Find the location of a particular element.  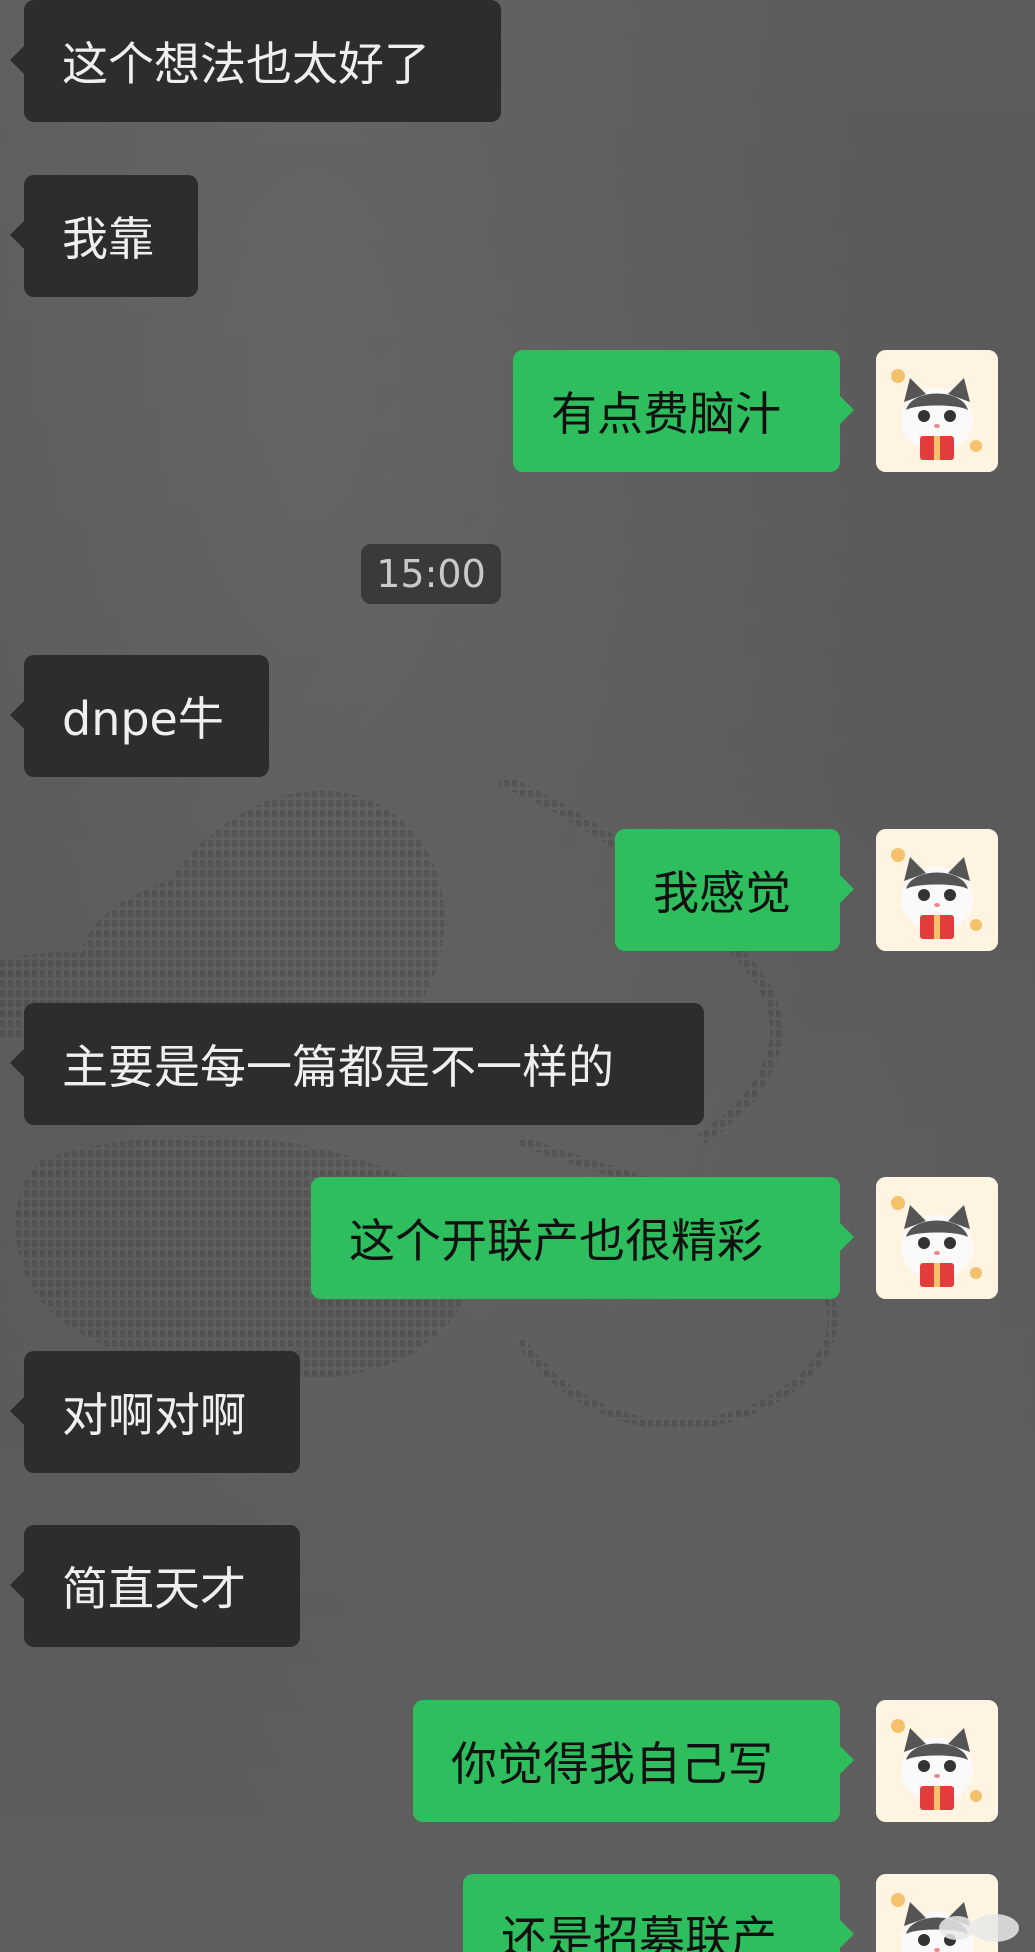

incoming-message: dnpe牛 is located at coordinates (260, 716).